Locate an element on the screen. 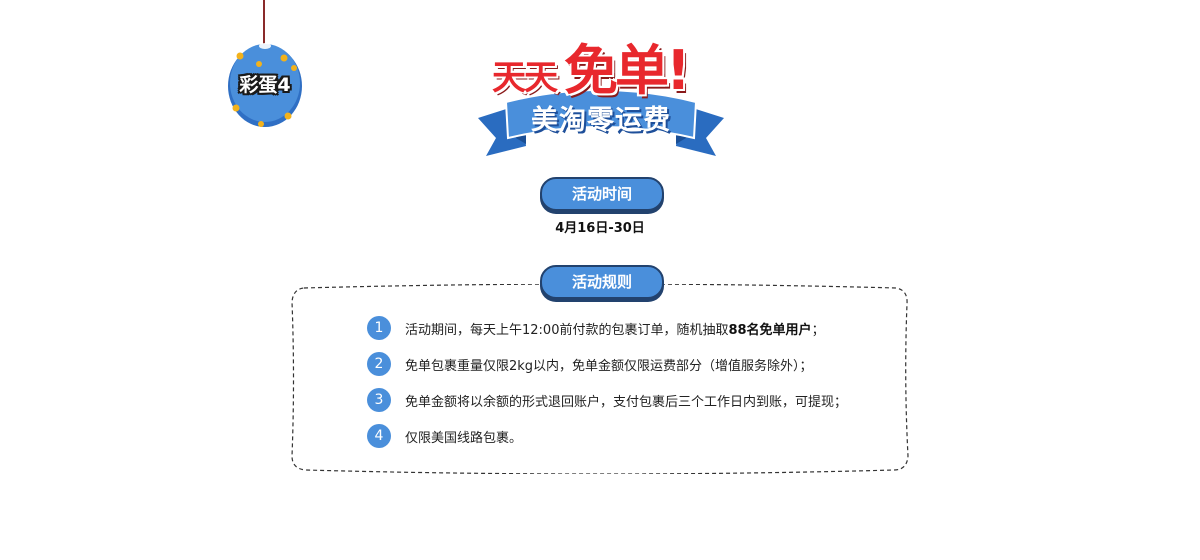 This screenshot has height=560, width=1200. logo-ribbon-text: 美淘零运费 is located at coordinates (601, 120).